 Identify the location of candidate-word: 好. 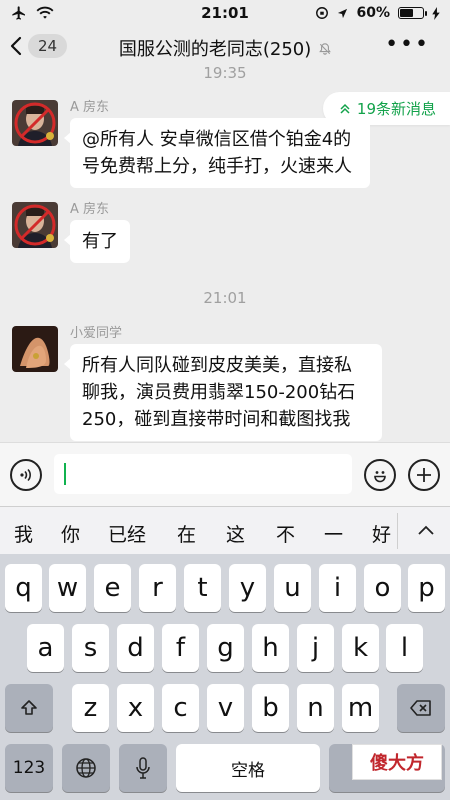
(381, 533).